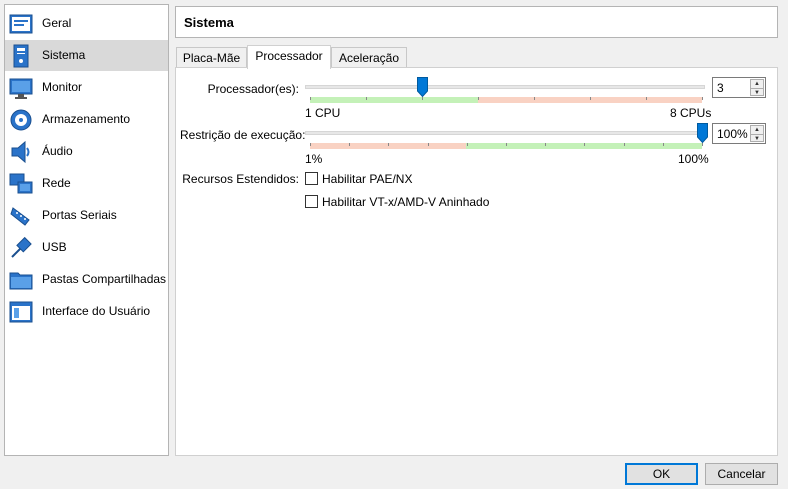  Describe the element at coordinates (21, 247) in the screenshot. I see `usb-icon` at that location.